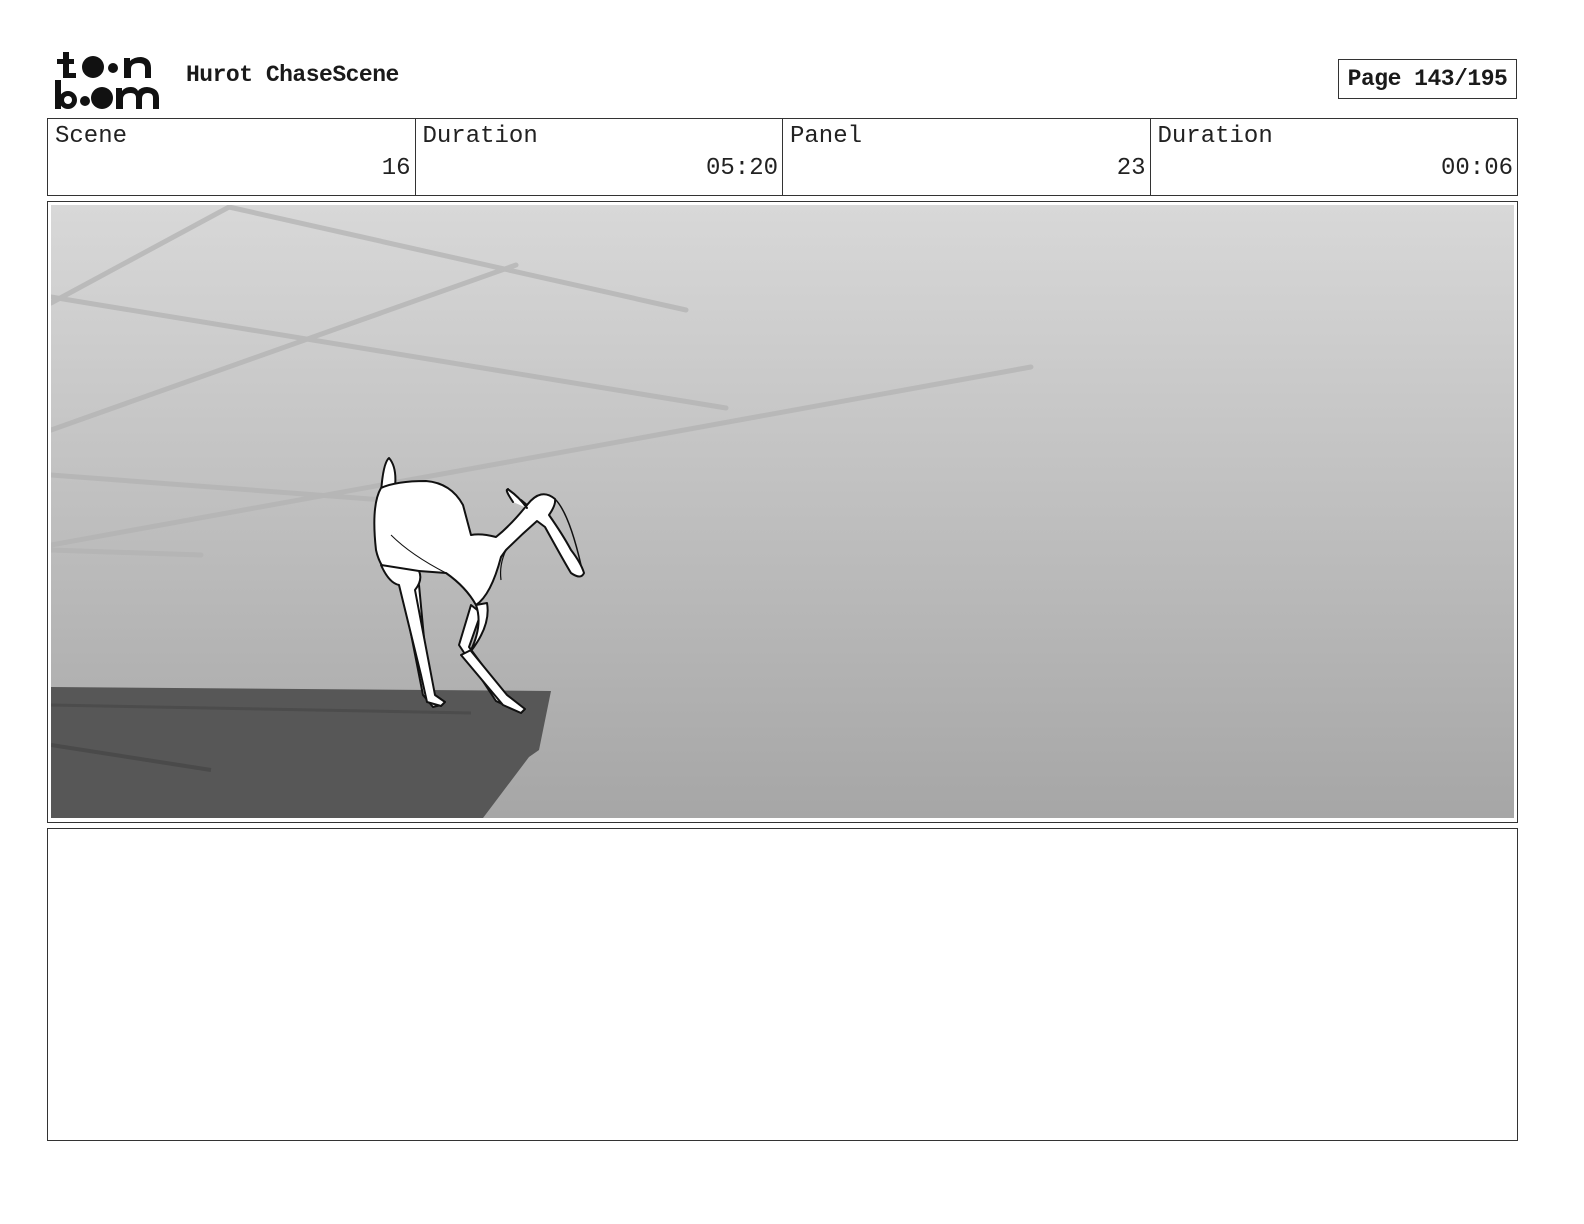 The image size is (1584, 1224). Describe the element at coordinates (1215, 136) in the screenshot. I see `panel-duration-label: Duration` at that location.